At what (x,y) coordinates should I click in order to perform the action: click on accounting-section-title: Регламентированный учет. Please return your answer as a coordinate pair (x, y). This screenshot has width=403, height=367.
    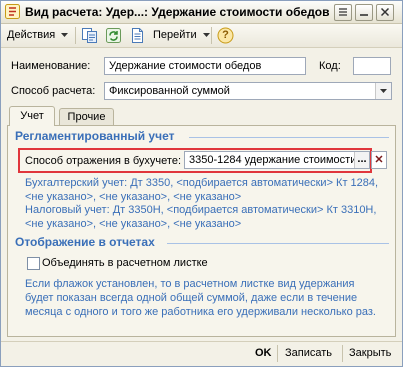
    Looking at the image, I should click on (95, 136).